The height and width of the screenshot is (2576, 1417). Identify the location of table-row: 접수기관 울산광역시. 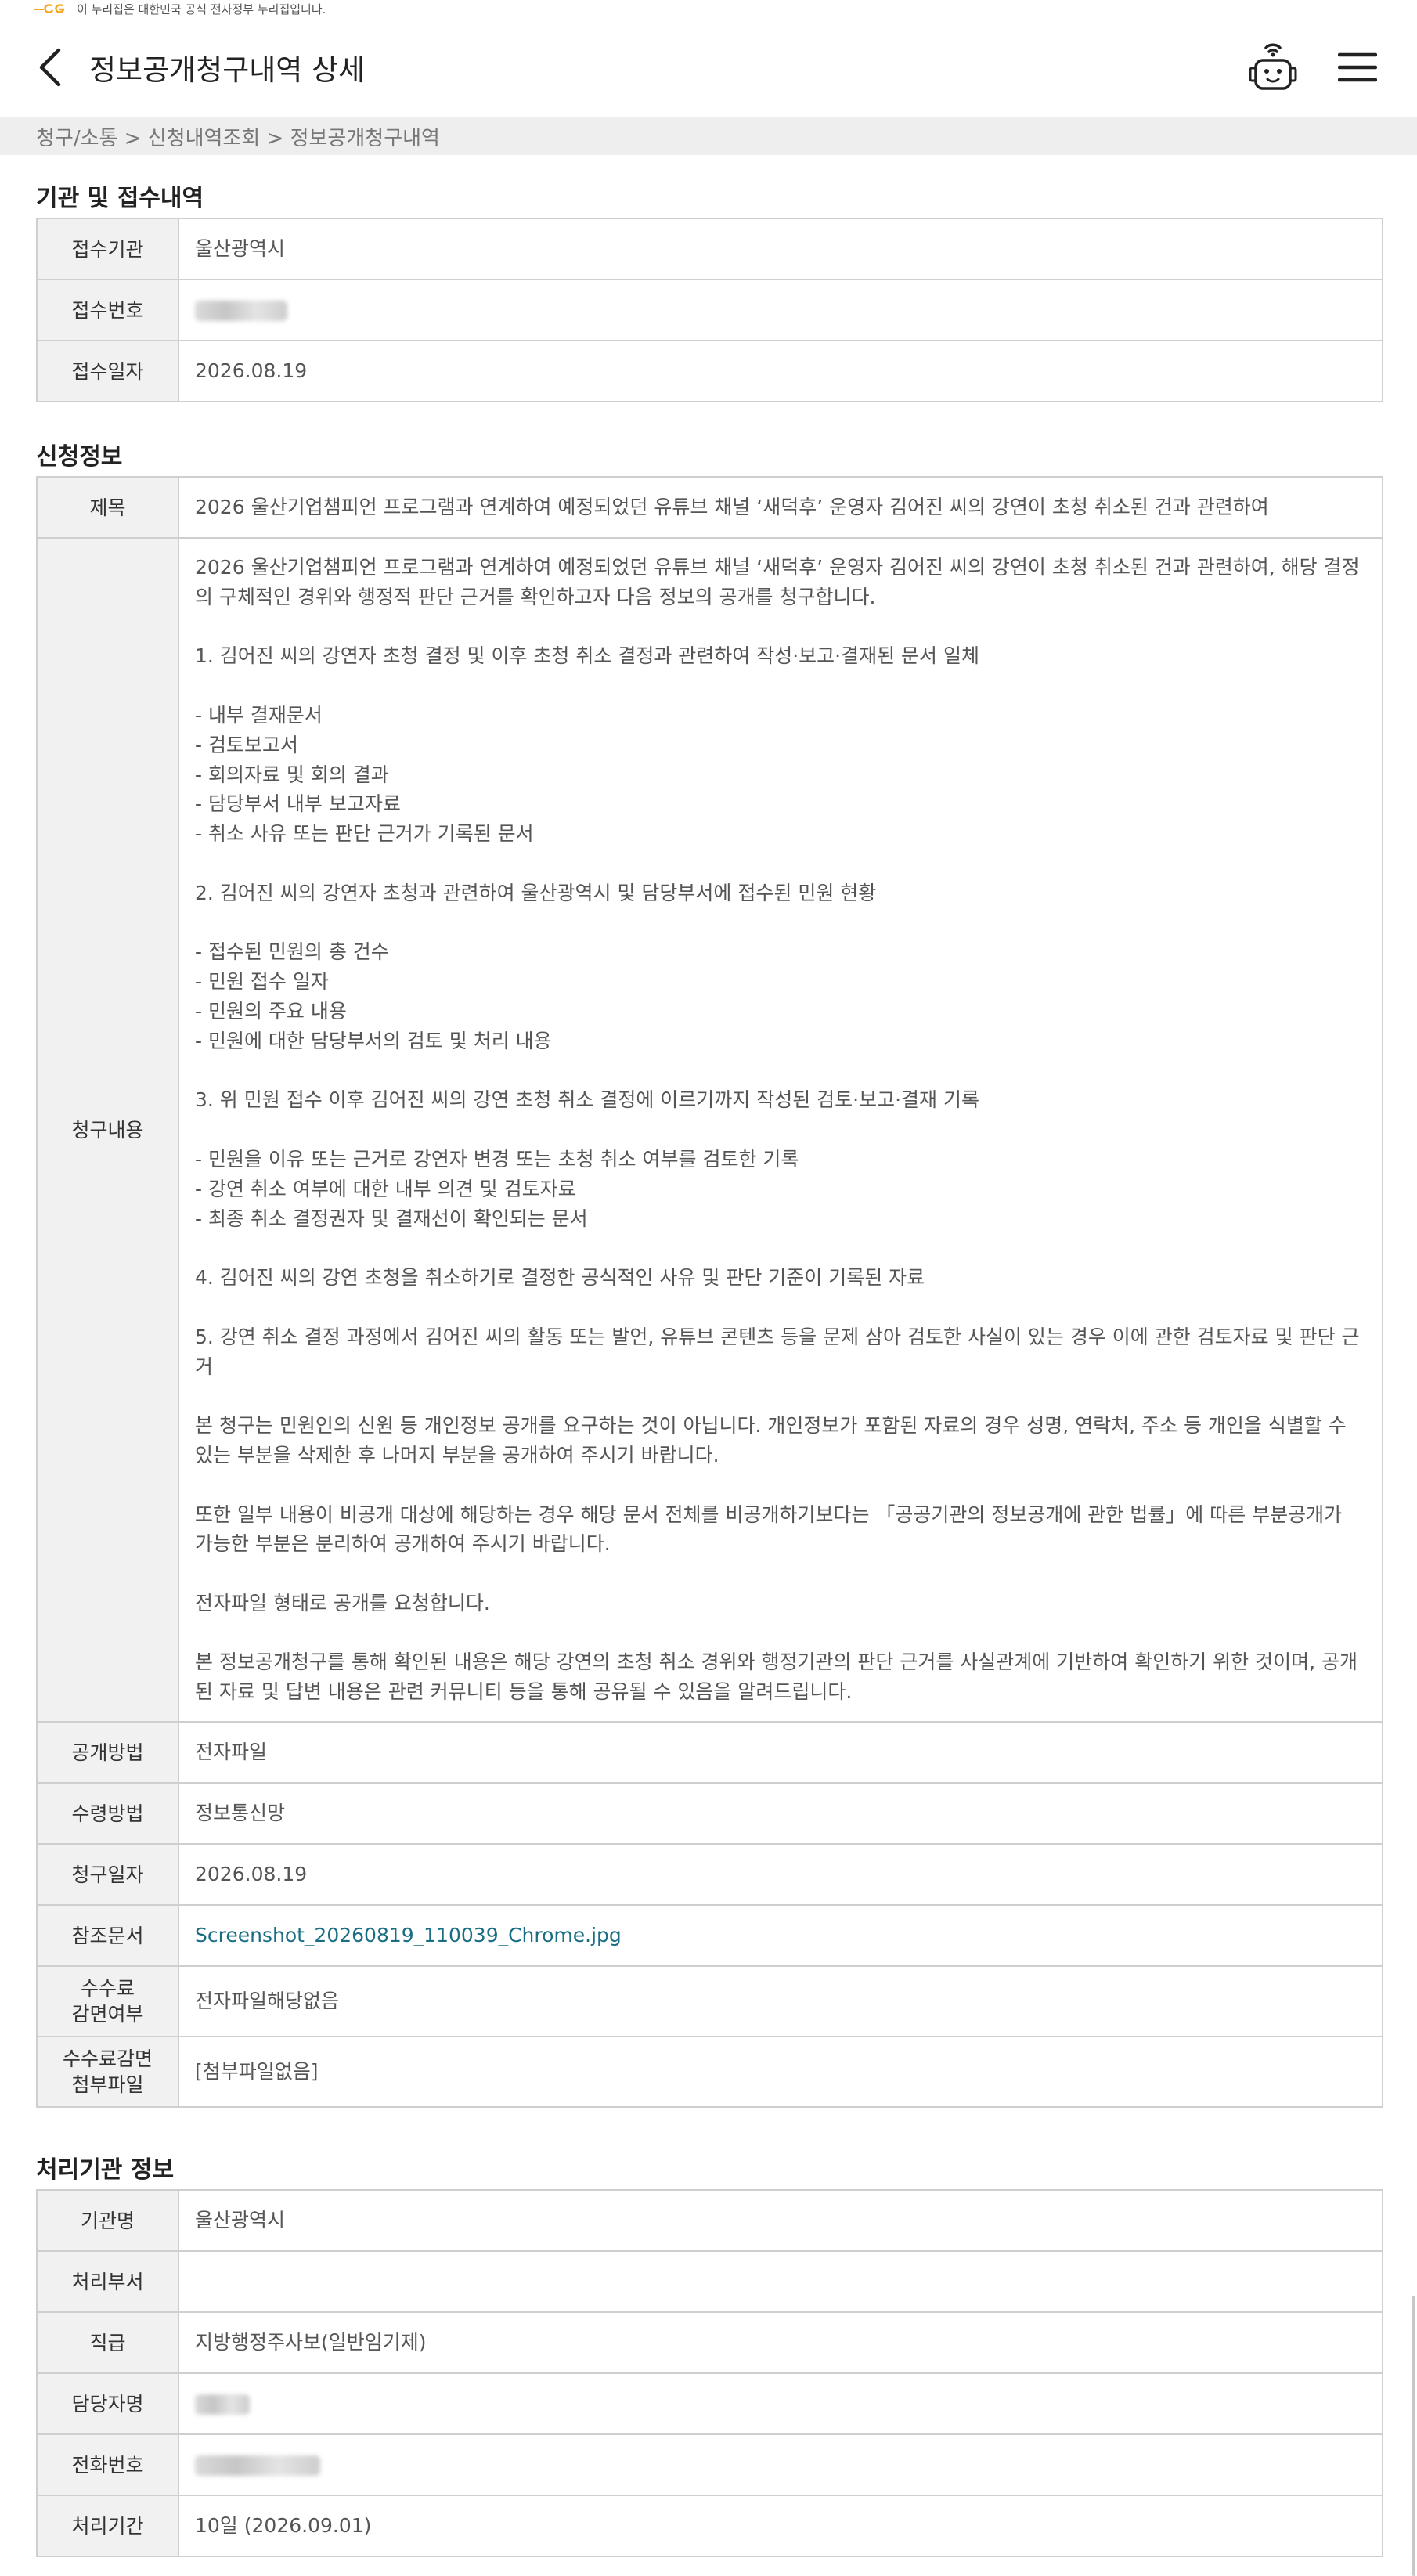
(709, 249).